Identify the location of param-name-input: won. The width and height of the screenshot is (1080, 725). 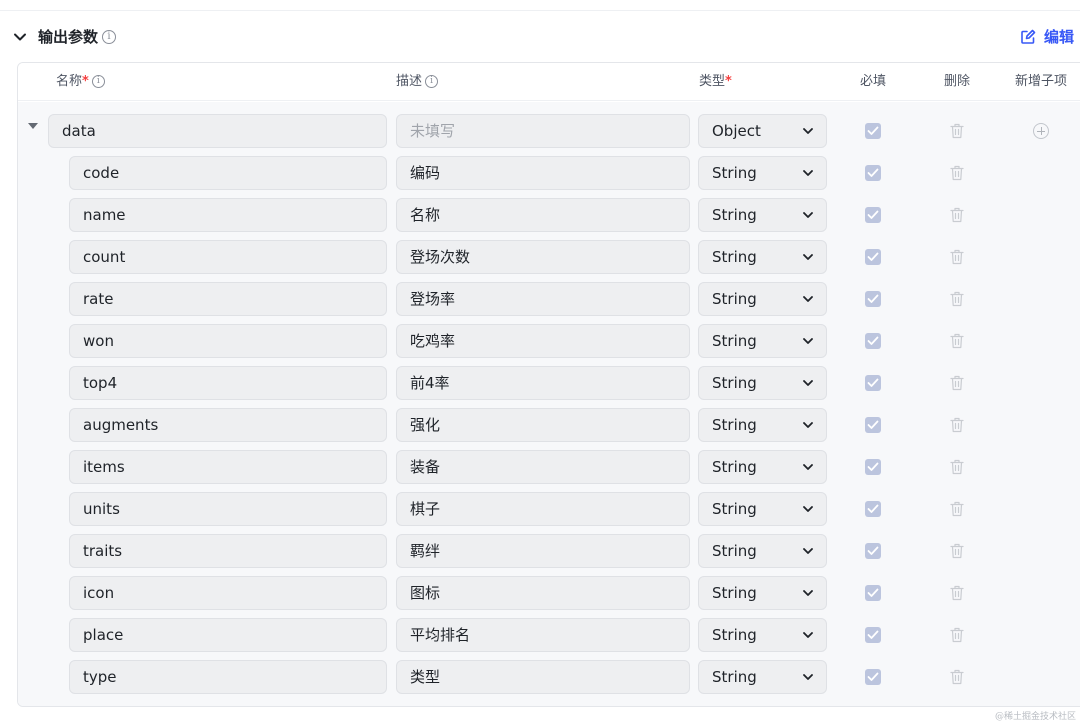
(228, 341).